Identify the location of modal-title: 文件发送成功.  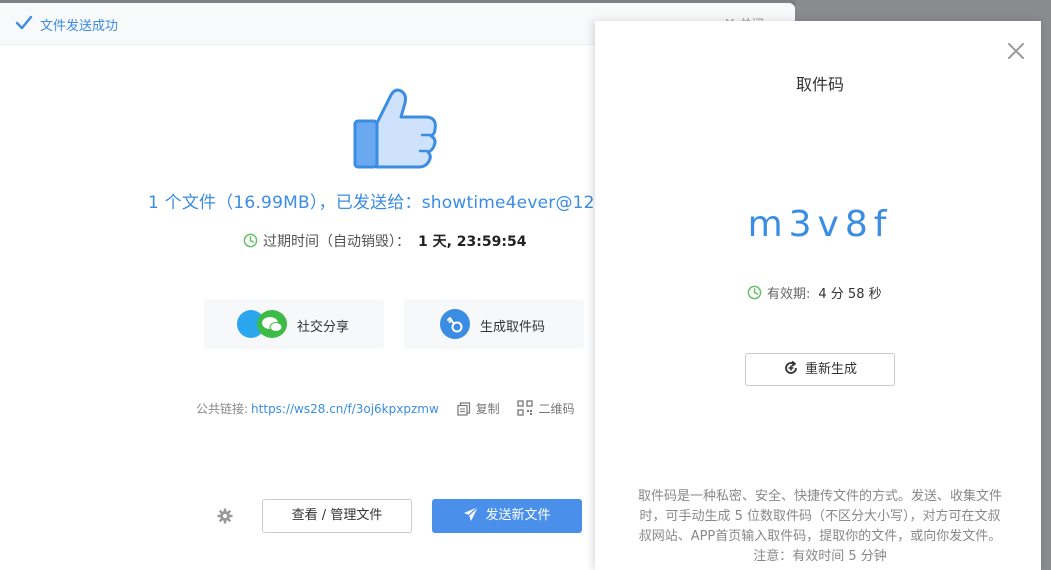
(79, 26).